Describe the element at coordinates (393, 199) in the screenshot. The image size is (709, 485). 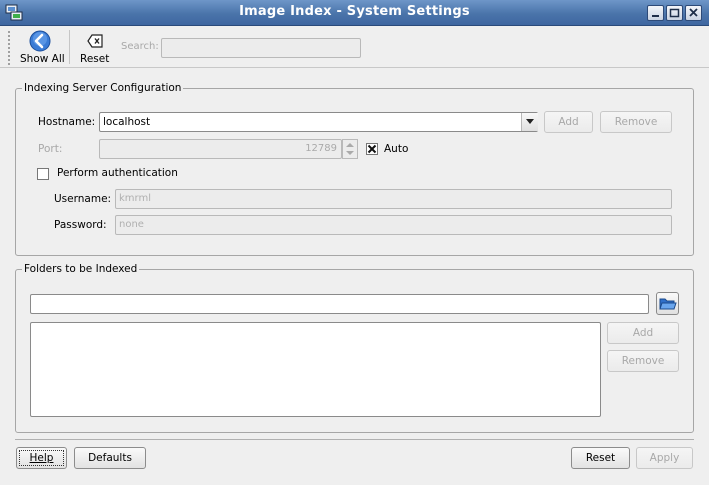
I see `username-input: kmrml` at that location.